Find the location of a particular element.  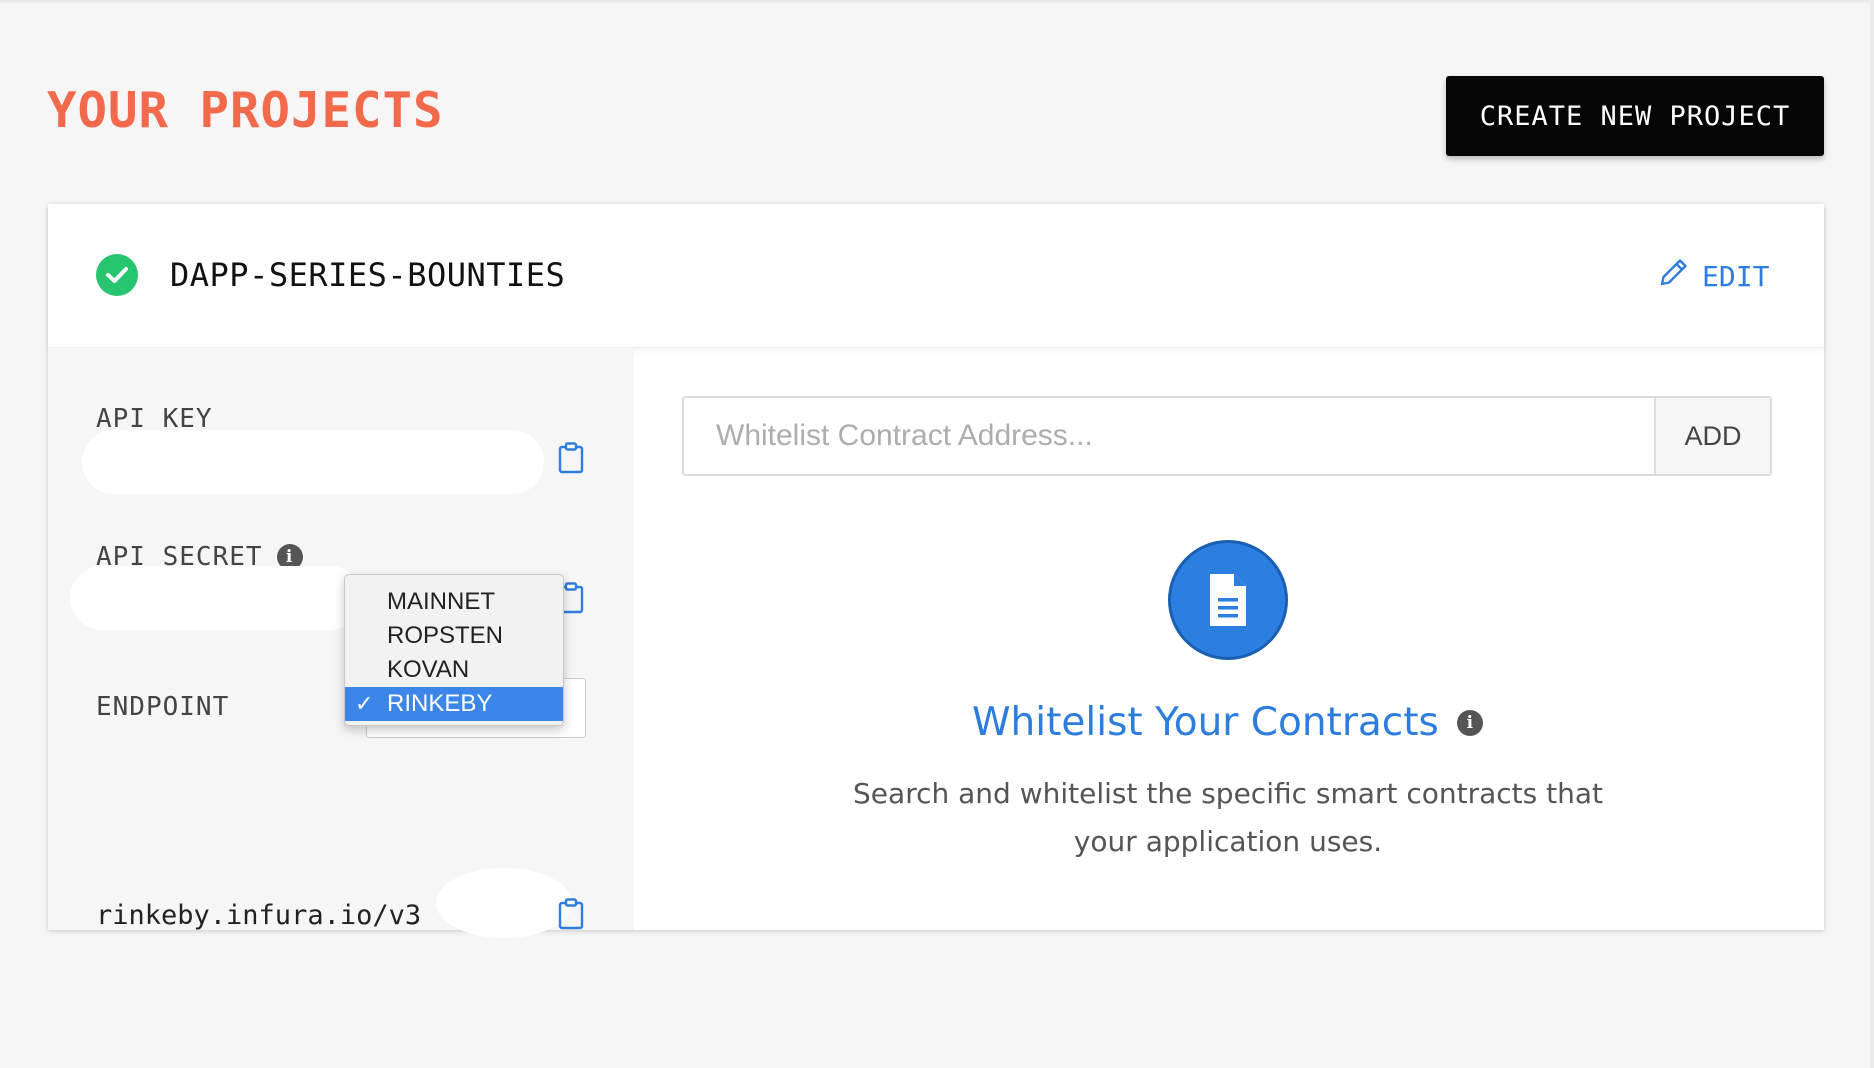

add-button: ADD is located at coordinates (1713, 436).